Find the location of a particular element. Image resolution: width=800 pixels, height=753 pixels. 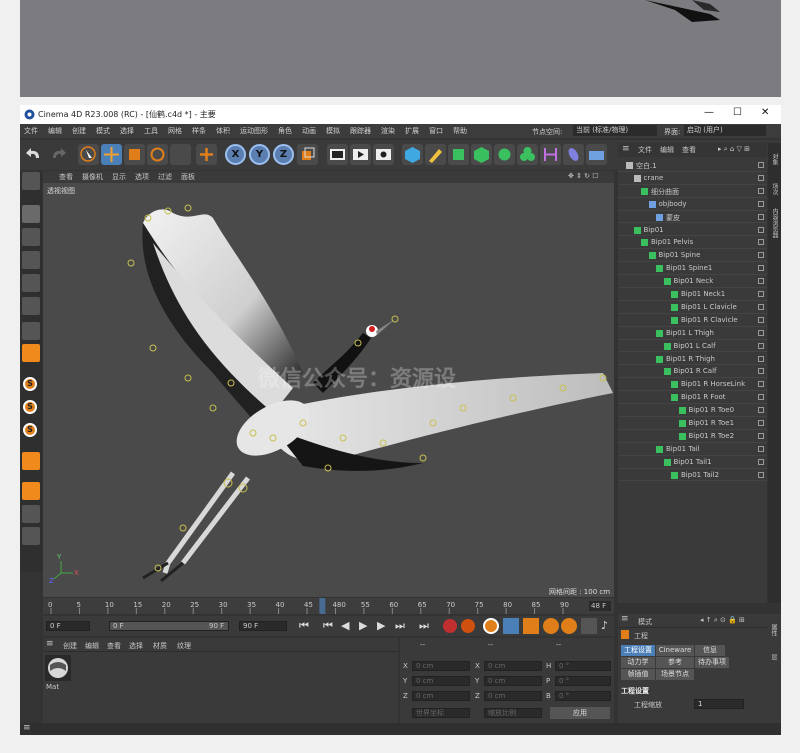

previous-frame-icon: ◀ is located at coordinates (345, 625).